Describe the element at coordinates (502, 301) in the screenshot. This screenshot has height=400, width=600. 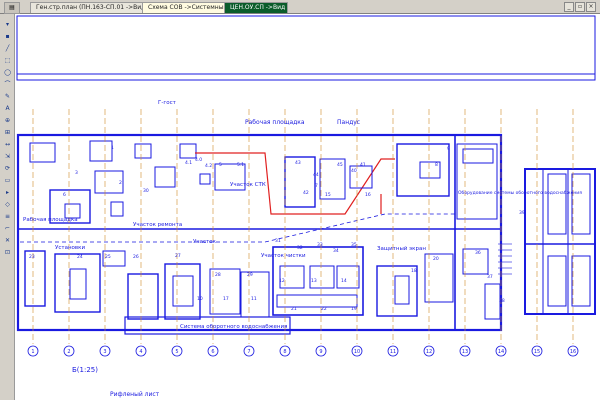
I see `equipment-number: 38` at that location.